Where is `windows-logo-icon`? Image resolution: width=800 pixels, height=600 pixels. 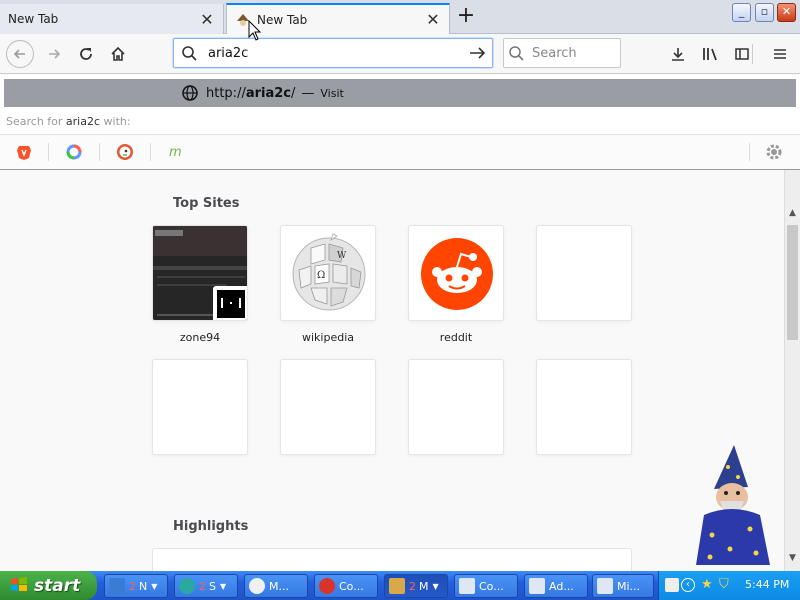
windows-logo-icon is located at coordinates (19, 586).